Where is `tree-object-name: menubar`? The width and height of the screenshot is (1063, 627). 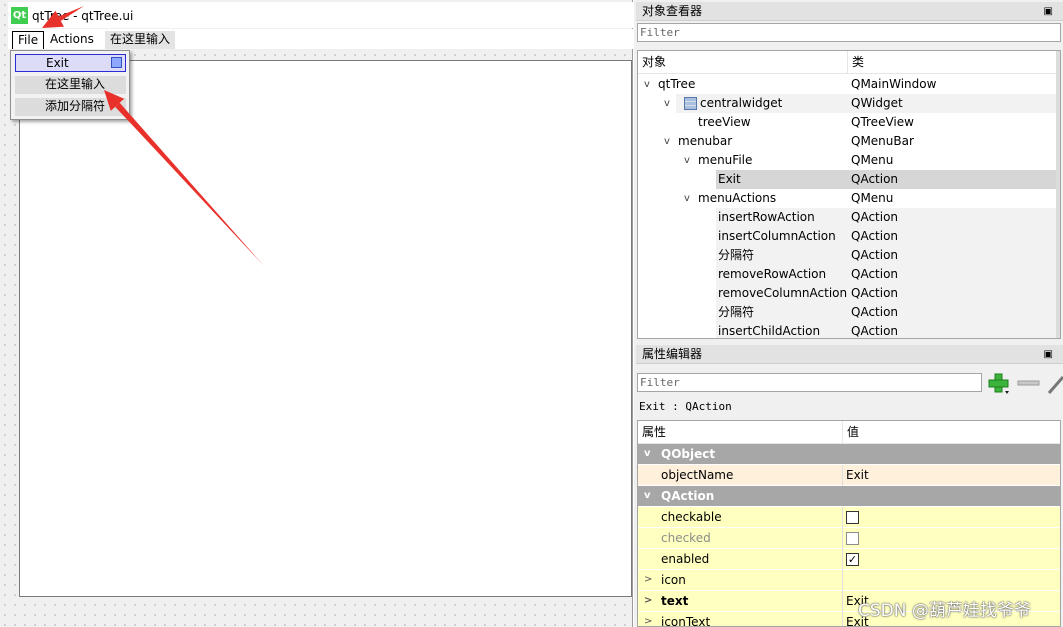 tree-object-name: menubar is located at coordinates (705, 141).